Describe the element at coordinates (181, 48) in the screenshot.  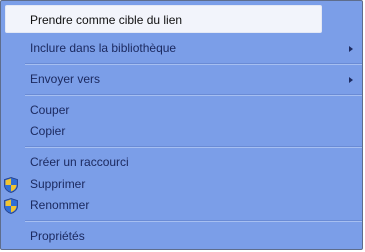
I see `menu-item-include-in-library: Inclure dans la bibliothèque` at that location.